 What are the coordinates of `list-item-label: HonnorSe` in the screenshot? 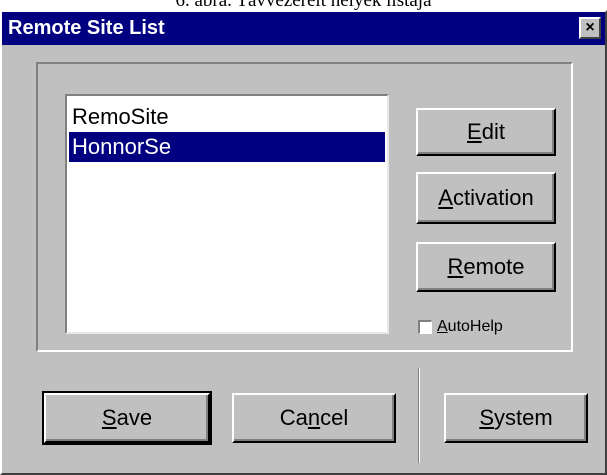 It's located at (122, 146).